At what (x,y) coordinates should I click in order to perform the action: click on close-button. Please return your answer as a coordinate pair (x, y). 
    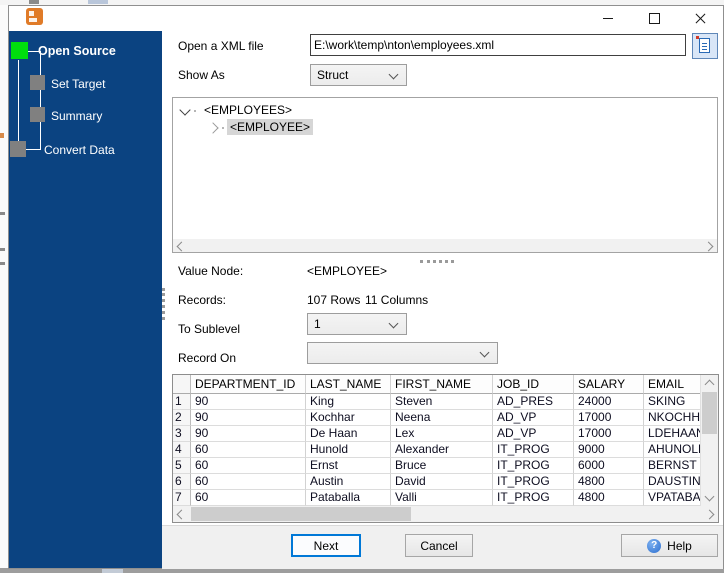
    Looking at the image, I should click on (700, 18).